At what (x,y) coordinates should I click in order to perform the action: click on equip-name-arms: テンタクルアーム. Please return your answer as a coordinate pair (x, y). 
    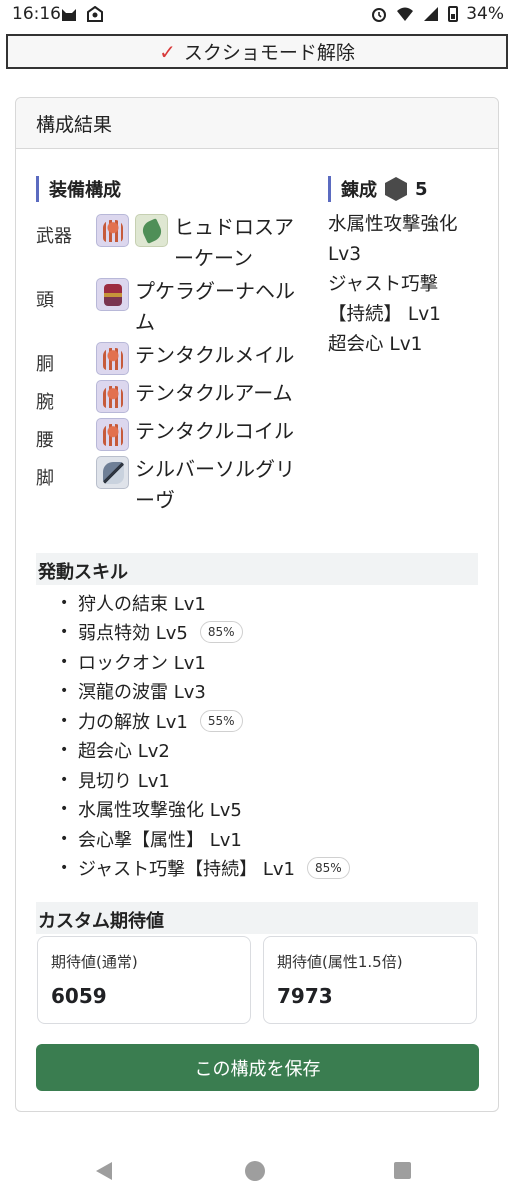
    Looking at the image, I should click on (214, 393).